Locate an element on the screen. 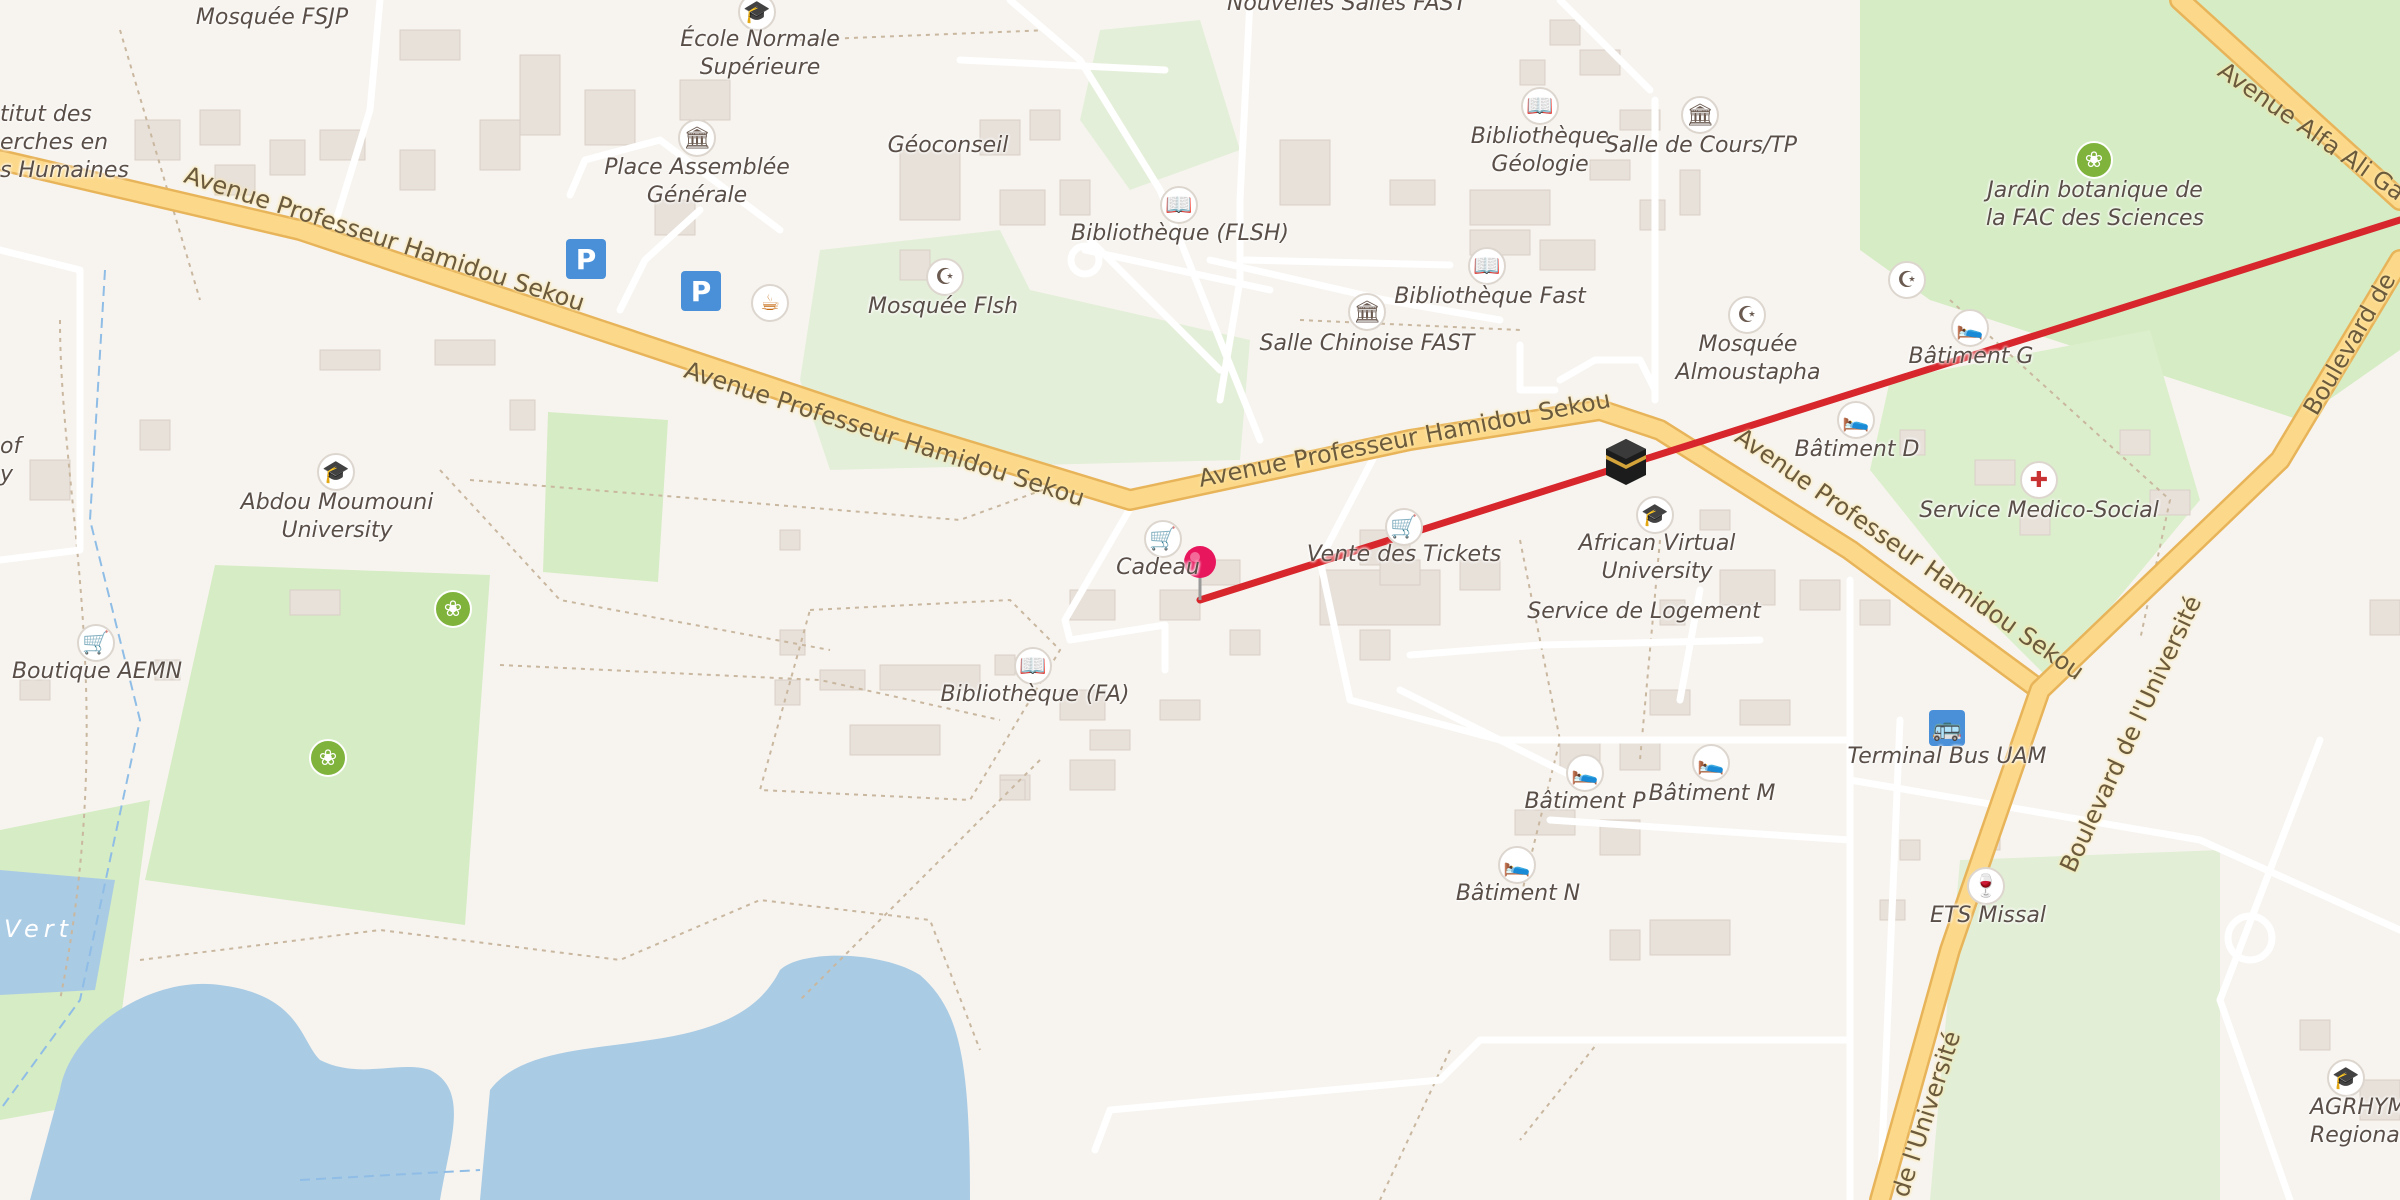  lake-east is located at coordinates (725, 1077).